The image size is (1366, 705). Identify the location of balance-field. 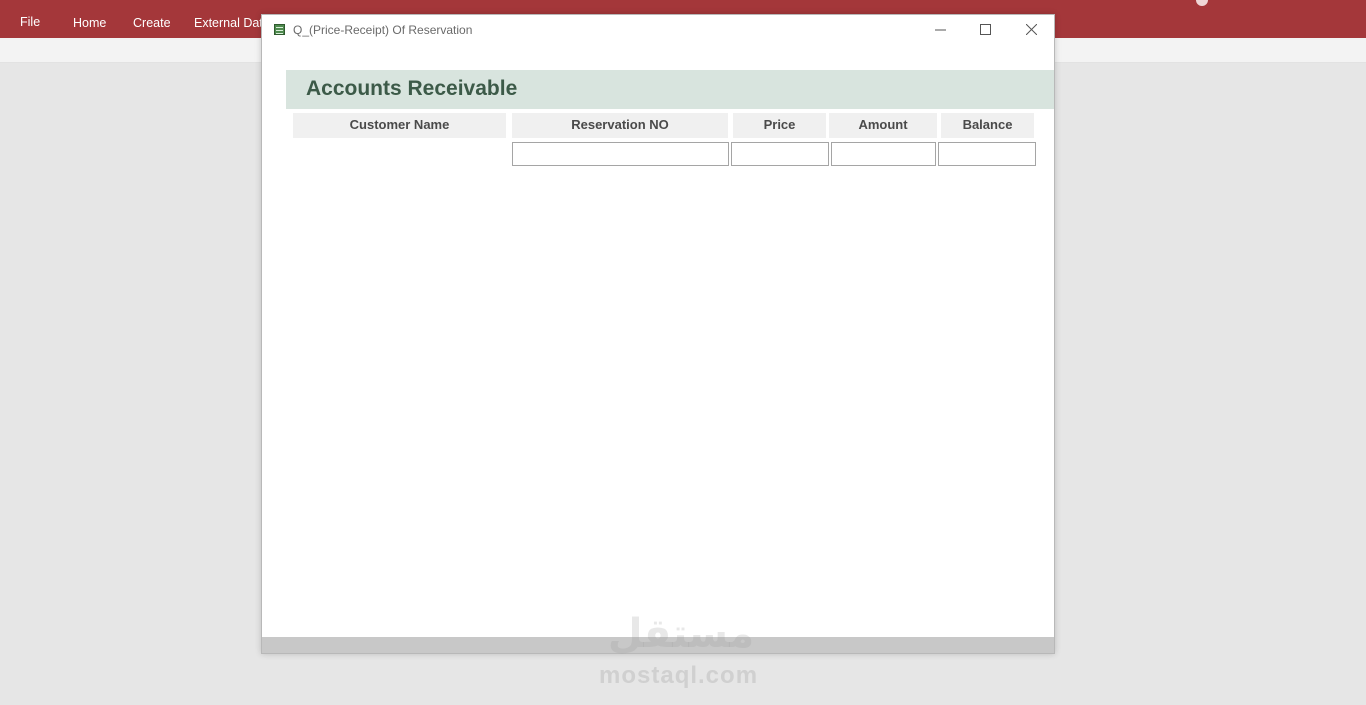
(987, 154).